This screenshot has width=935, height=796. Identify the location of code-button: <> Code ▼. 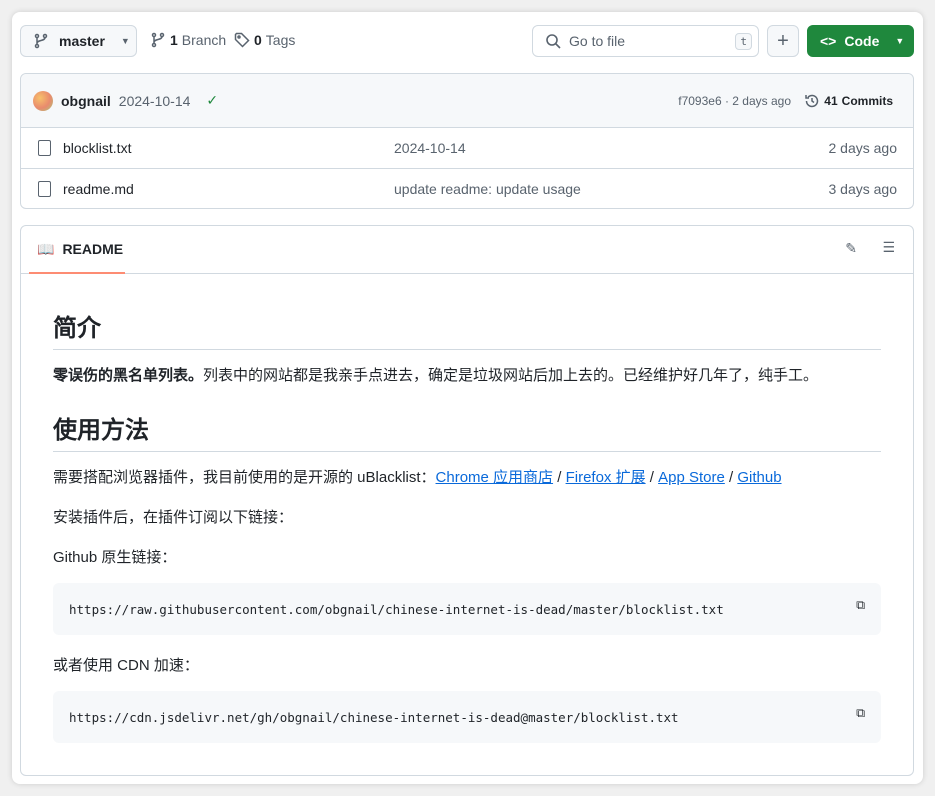
(860, 41).